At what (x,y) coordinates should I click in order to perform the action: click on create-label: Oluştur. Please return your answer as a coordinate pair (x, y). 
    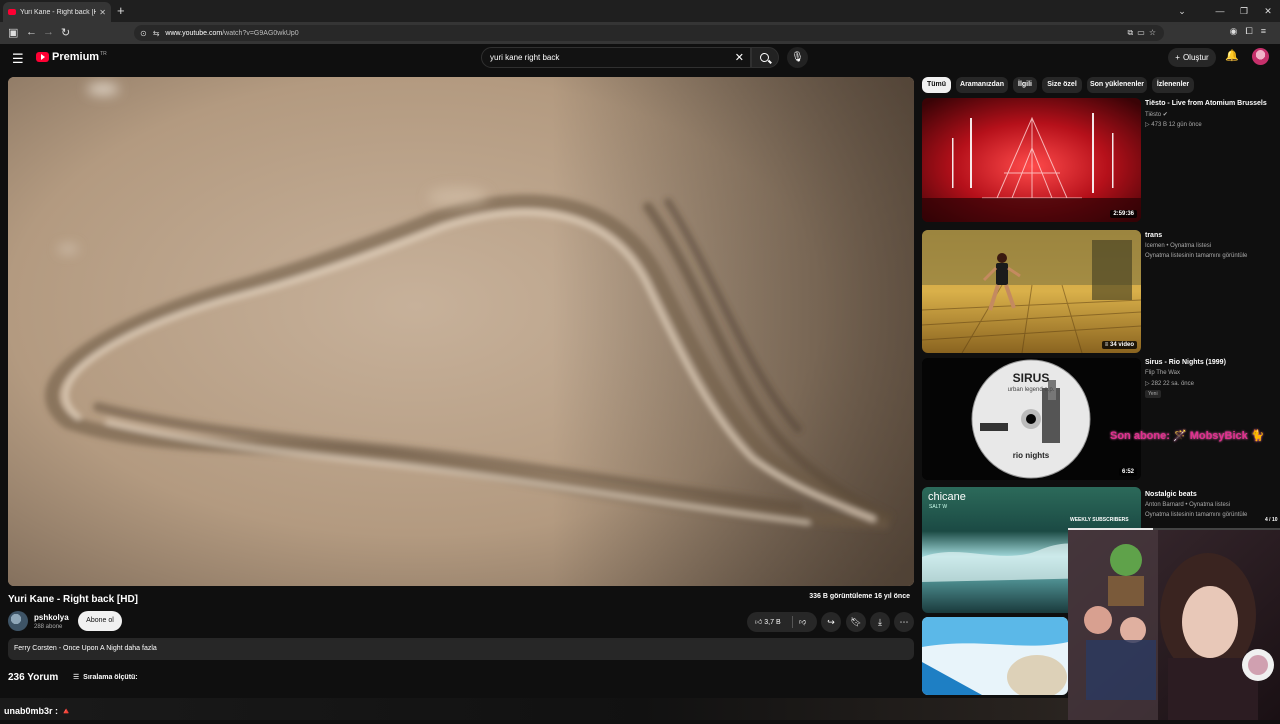
    Looking at the image, I should click on (1195, 57).